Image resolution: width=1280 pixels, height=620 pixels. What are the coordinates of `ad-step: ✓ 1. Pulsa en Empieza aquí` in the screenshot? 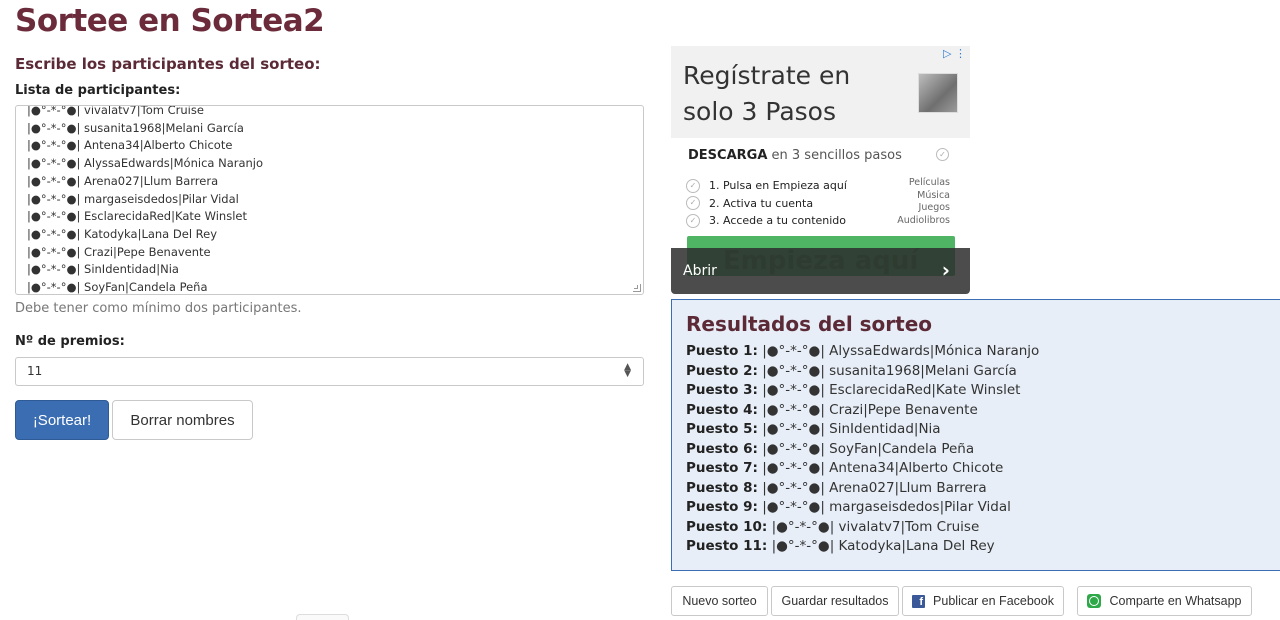 It's located at (766, 186).